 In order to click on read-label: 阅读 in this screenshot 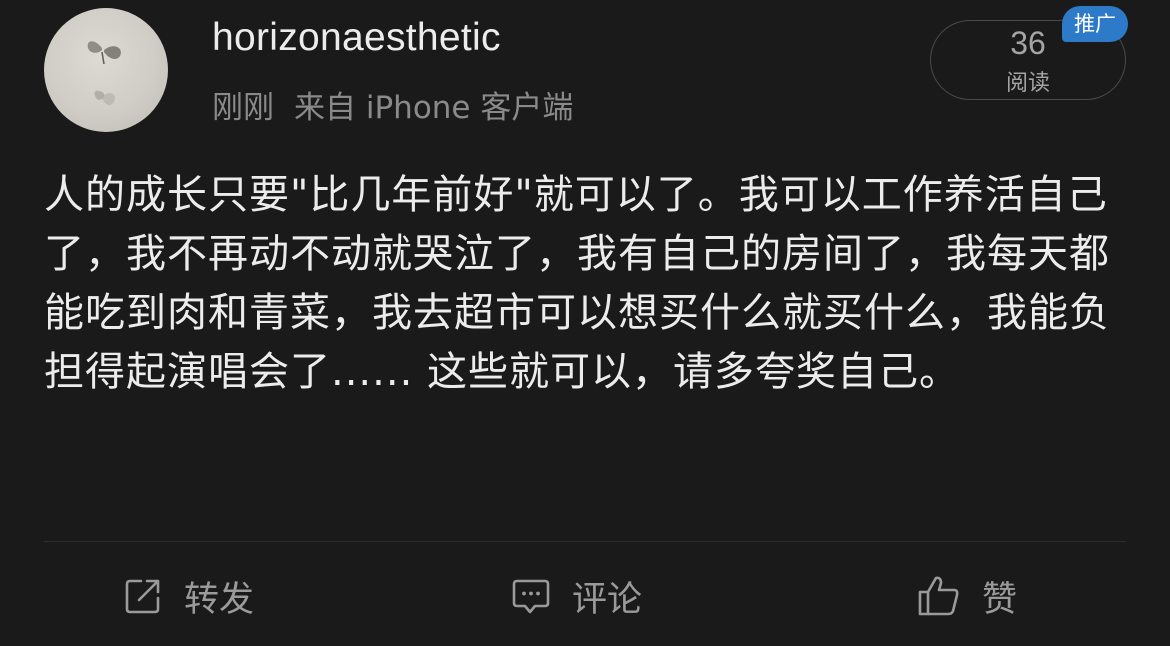, I will do `click(1027, 83)`.